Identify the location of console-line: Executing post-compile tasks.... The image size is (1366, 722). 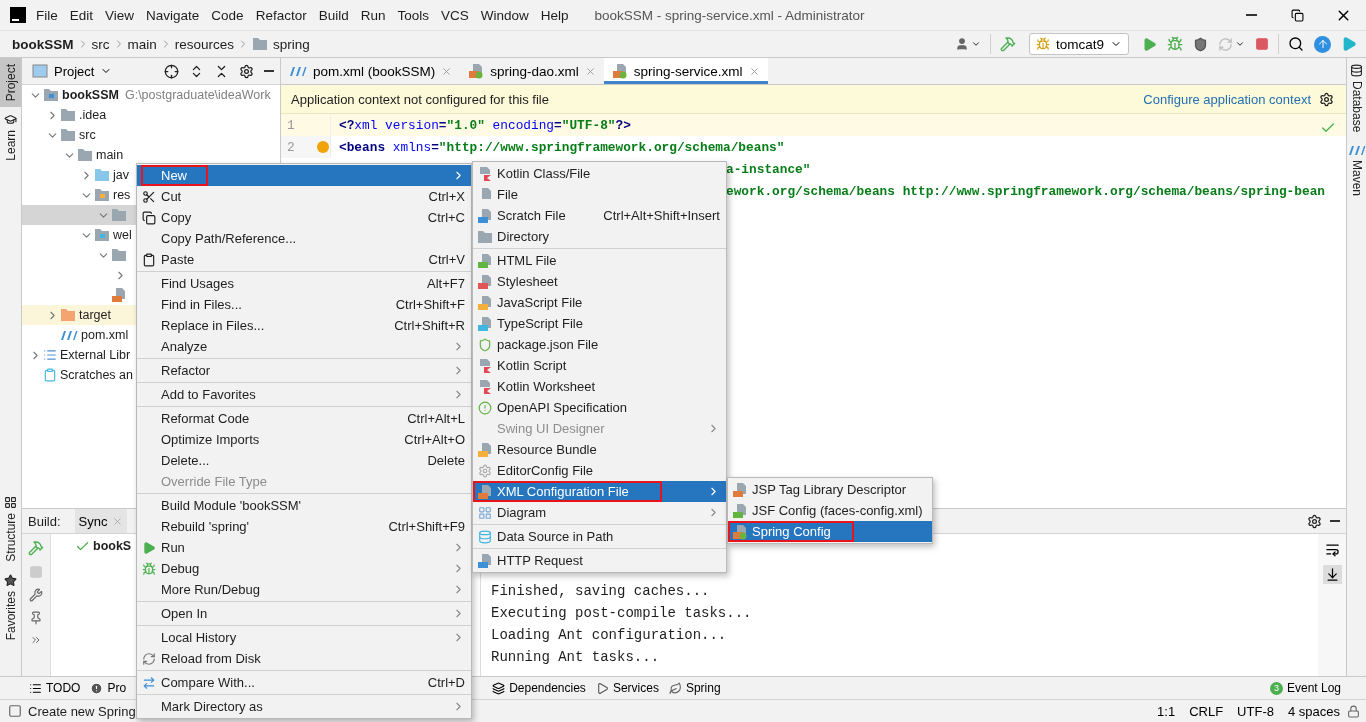
(622, 613).